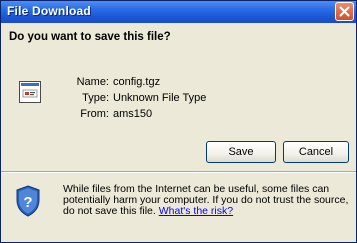 This screenshot has height=243, width=357. Describe the element at coordinates (160, 98) in the screenshot. I see `type-value: Unknown File Type` at that location.